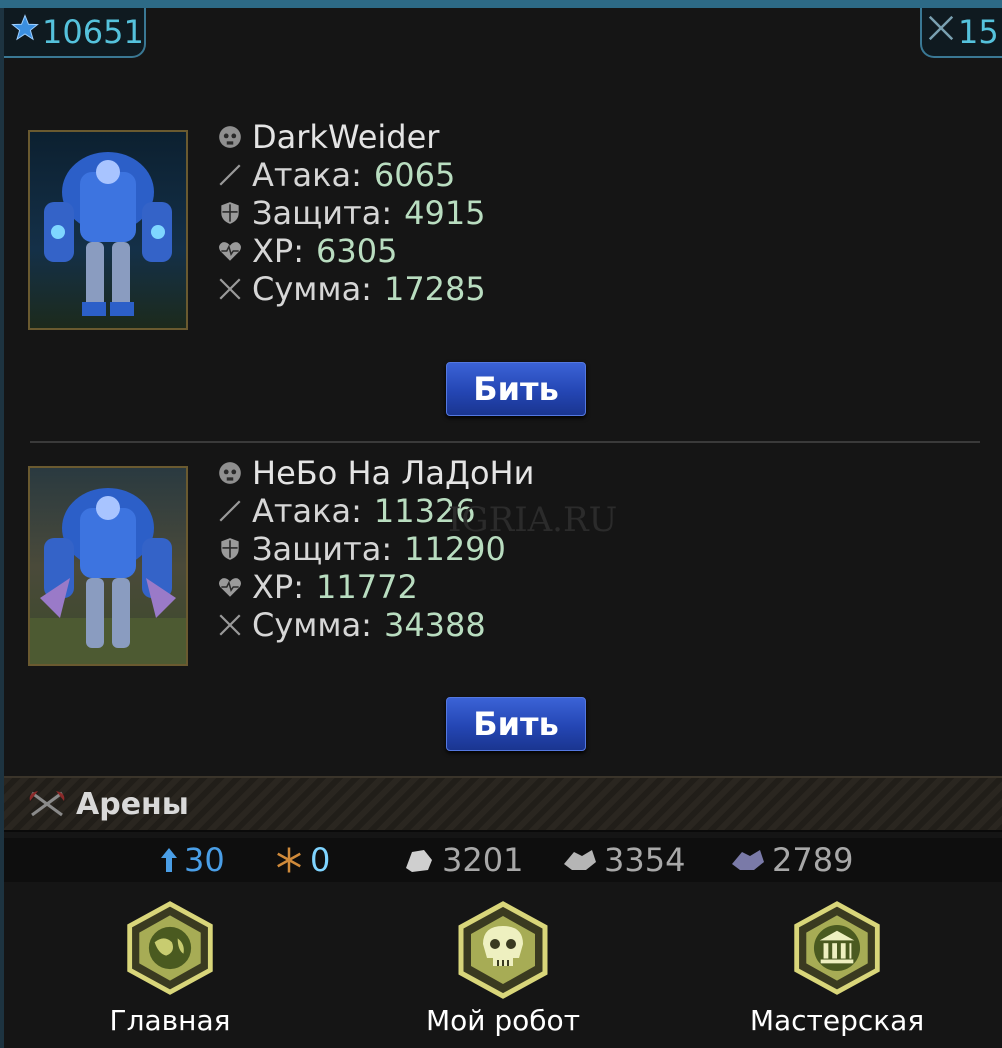  Describe the element at coordinates (357, 251) in the screenshot. I see `hp-value: 6305` at that location.